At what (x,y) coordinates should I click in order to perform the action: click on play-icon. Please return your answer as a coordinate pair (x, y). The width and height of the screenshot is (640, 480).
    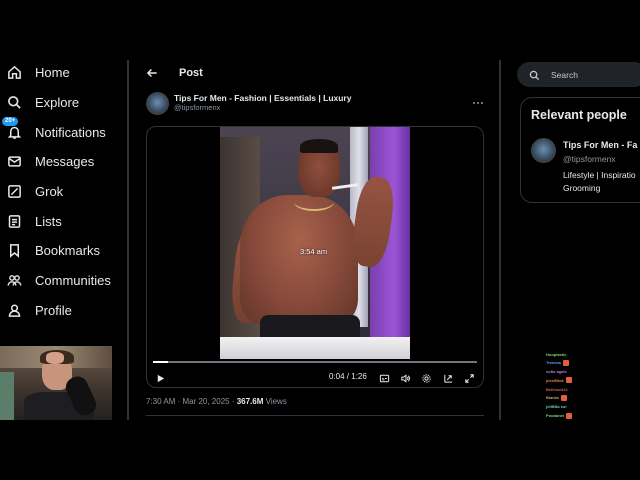
    Looking at the image, I should click on (160, 377).